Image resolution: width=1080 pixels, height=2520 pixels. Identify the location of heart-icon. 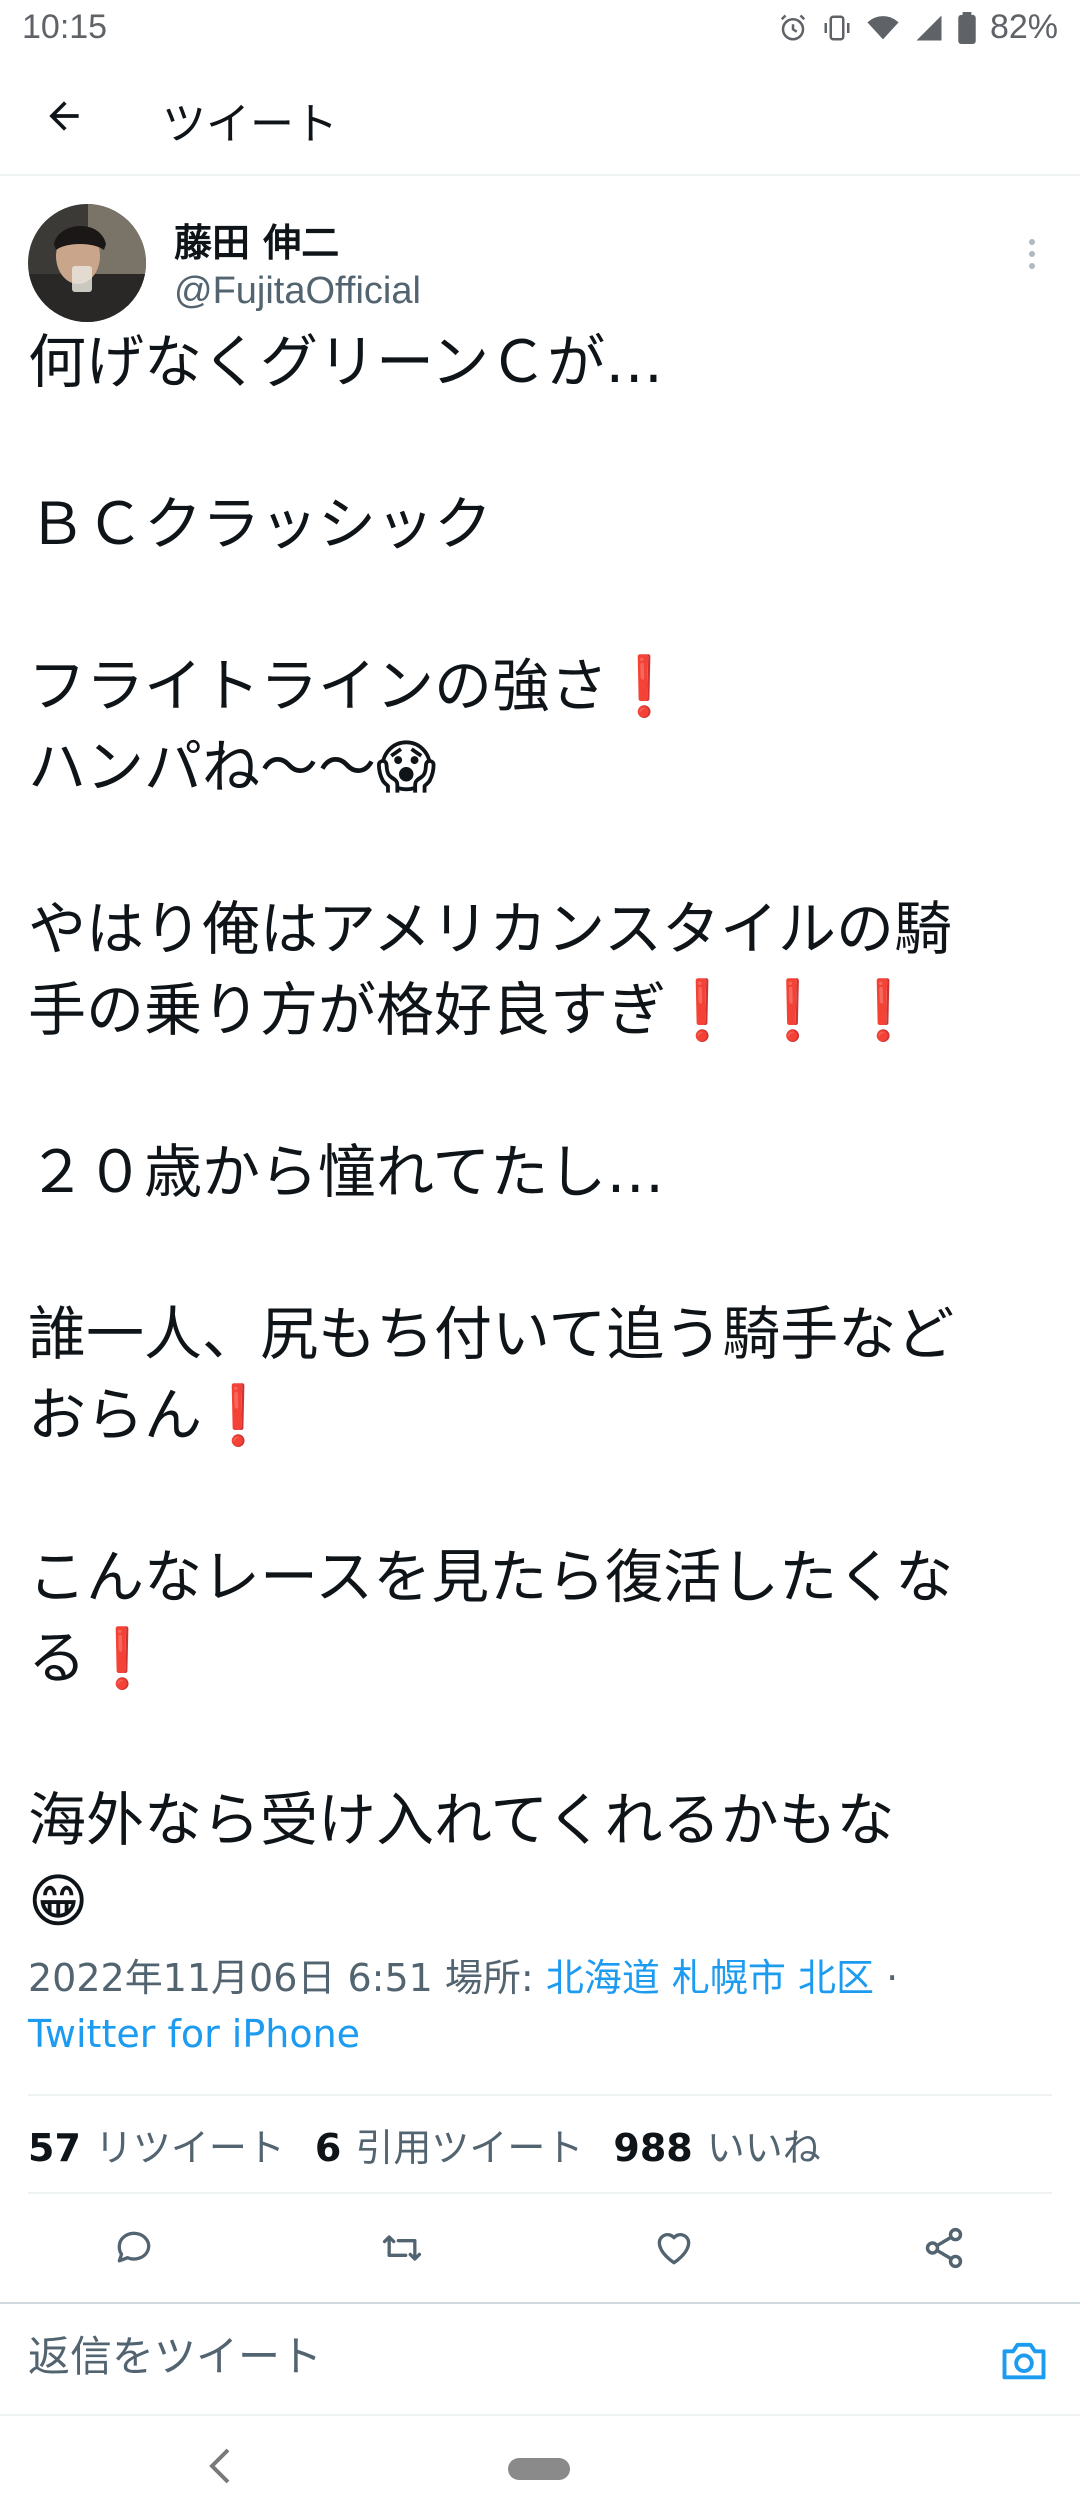
(674, 2249).